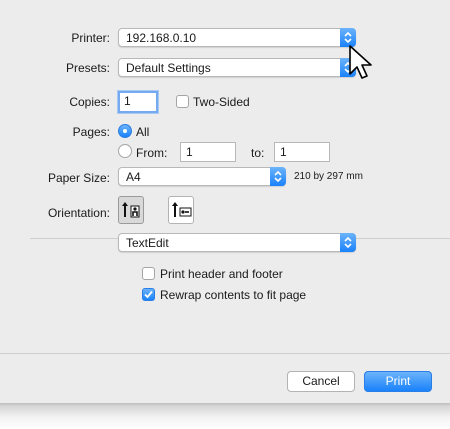 This screenshot has width=450, height=429. Describe the element at coordinates (125, 151) in the screenshot. I see `pages-from-radio` at that location.